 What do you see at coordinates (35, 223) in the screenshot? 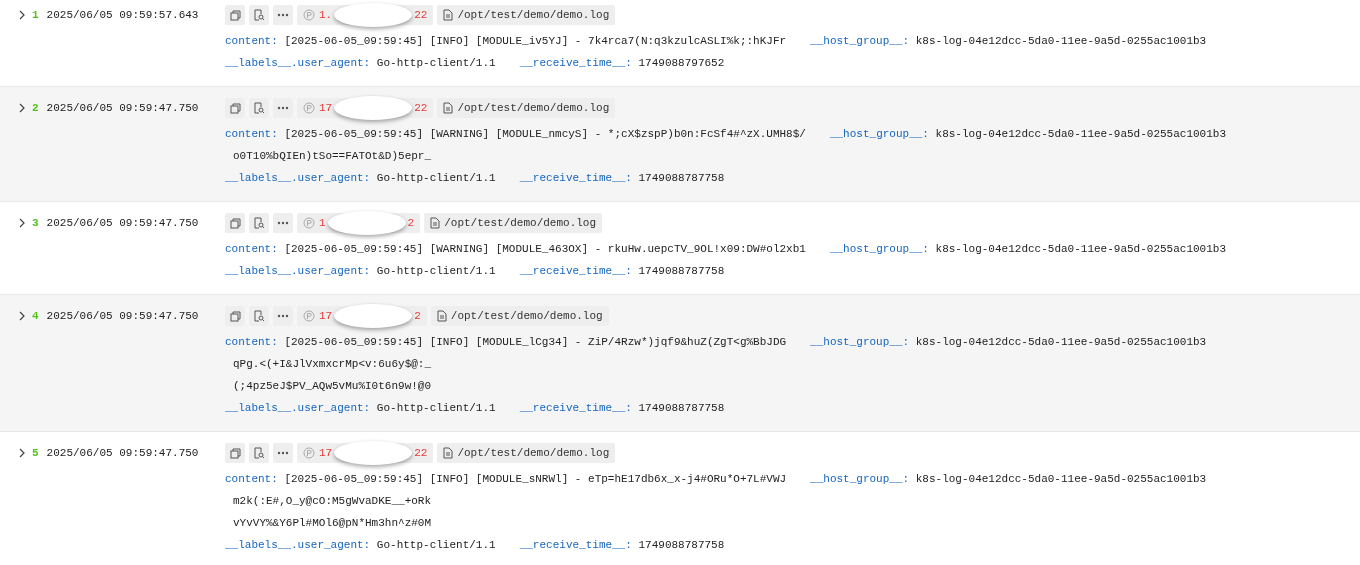
I see `record-number: 3` at bounding box center [35, 223].